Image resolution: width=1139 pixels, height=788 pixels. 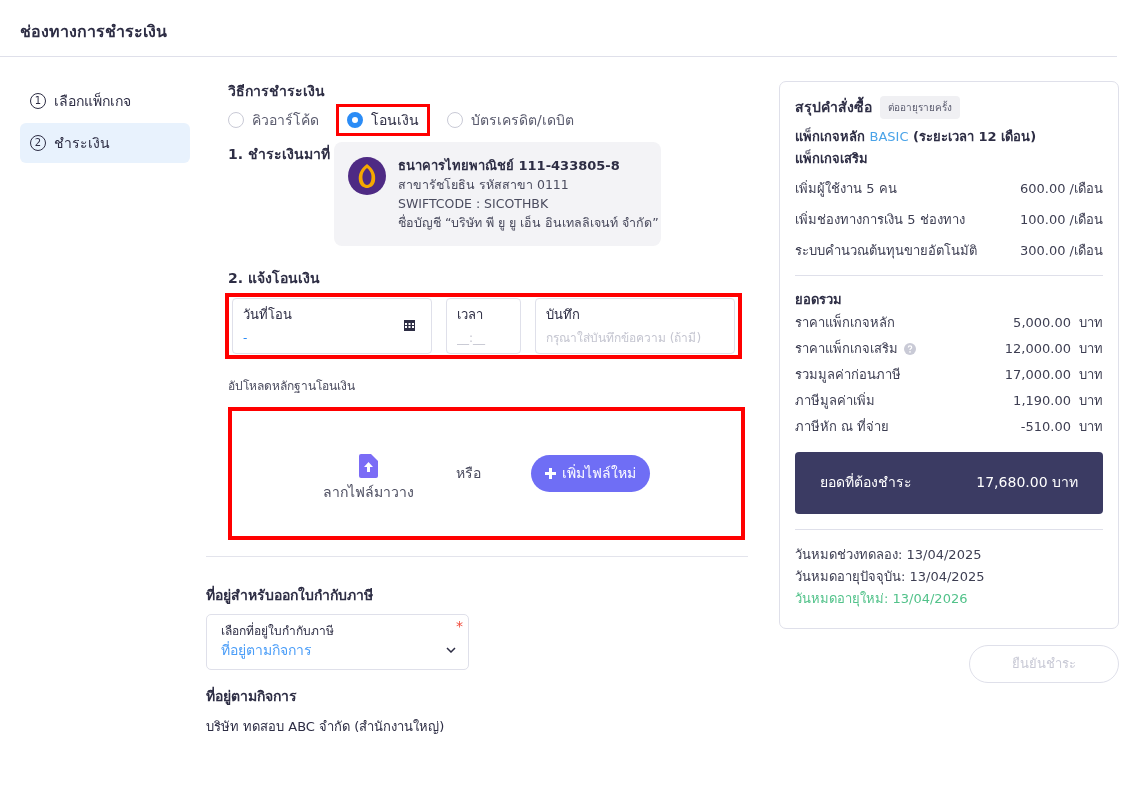 I want to click on total-amount: 1,190.00, so click(x=1042, y=400).